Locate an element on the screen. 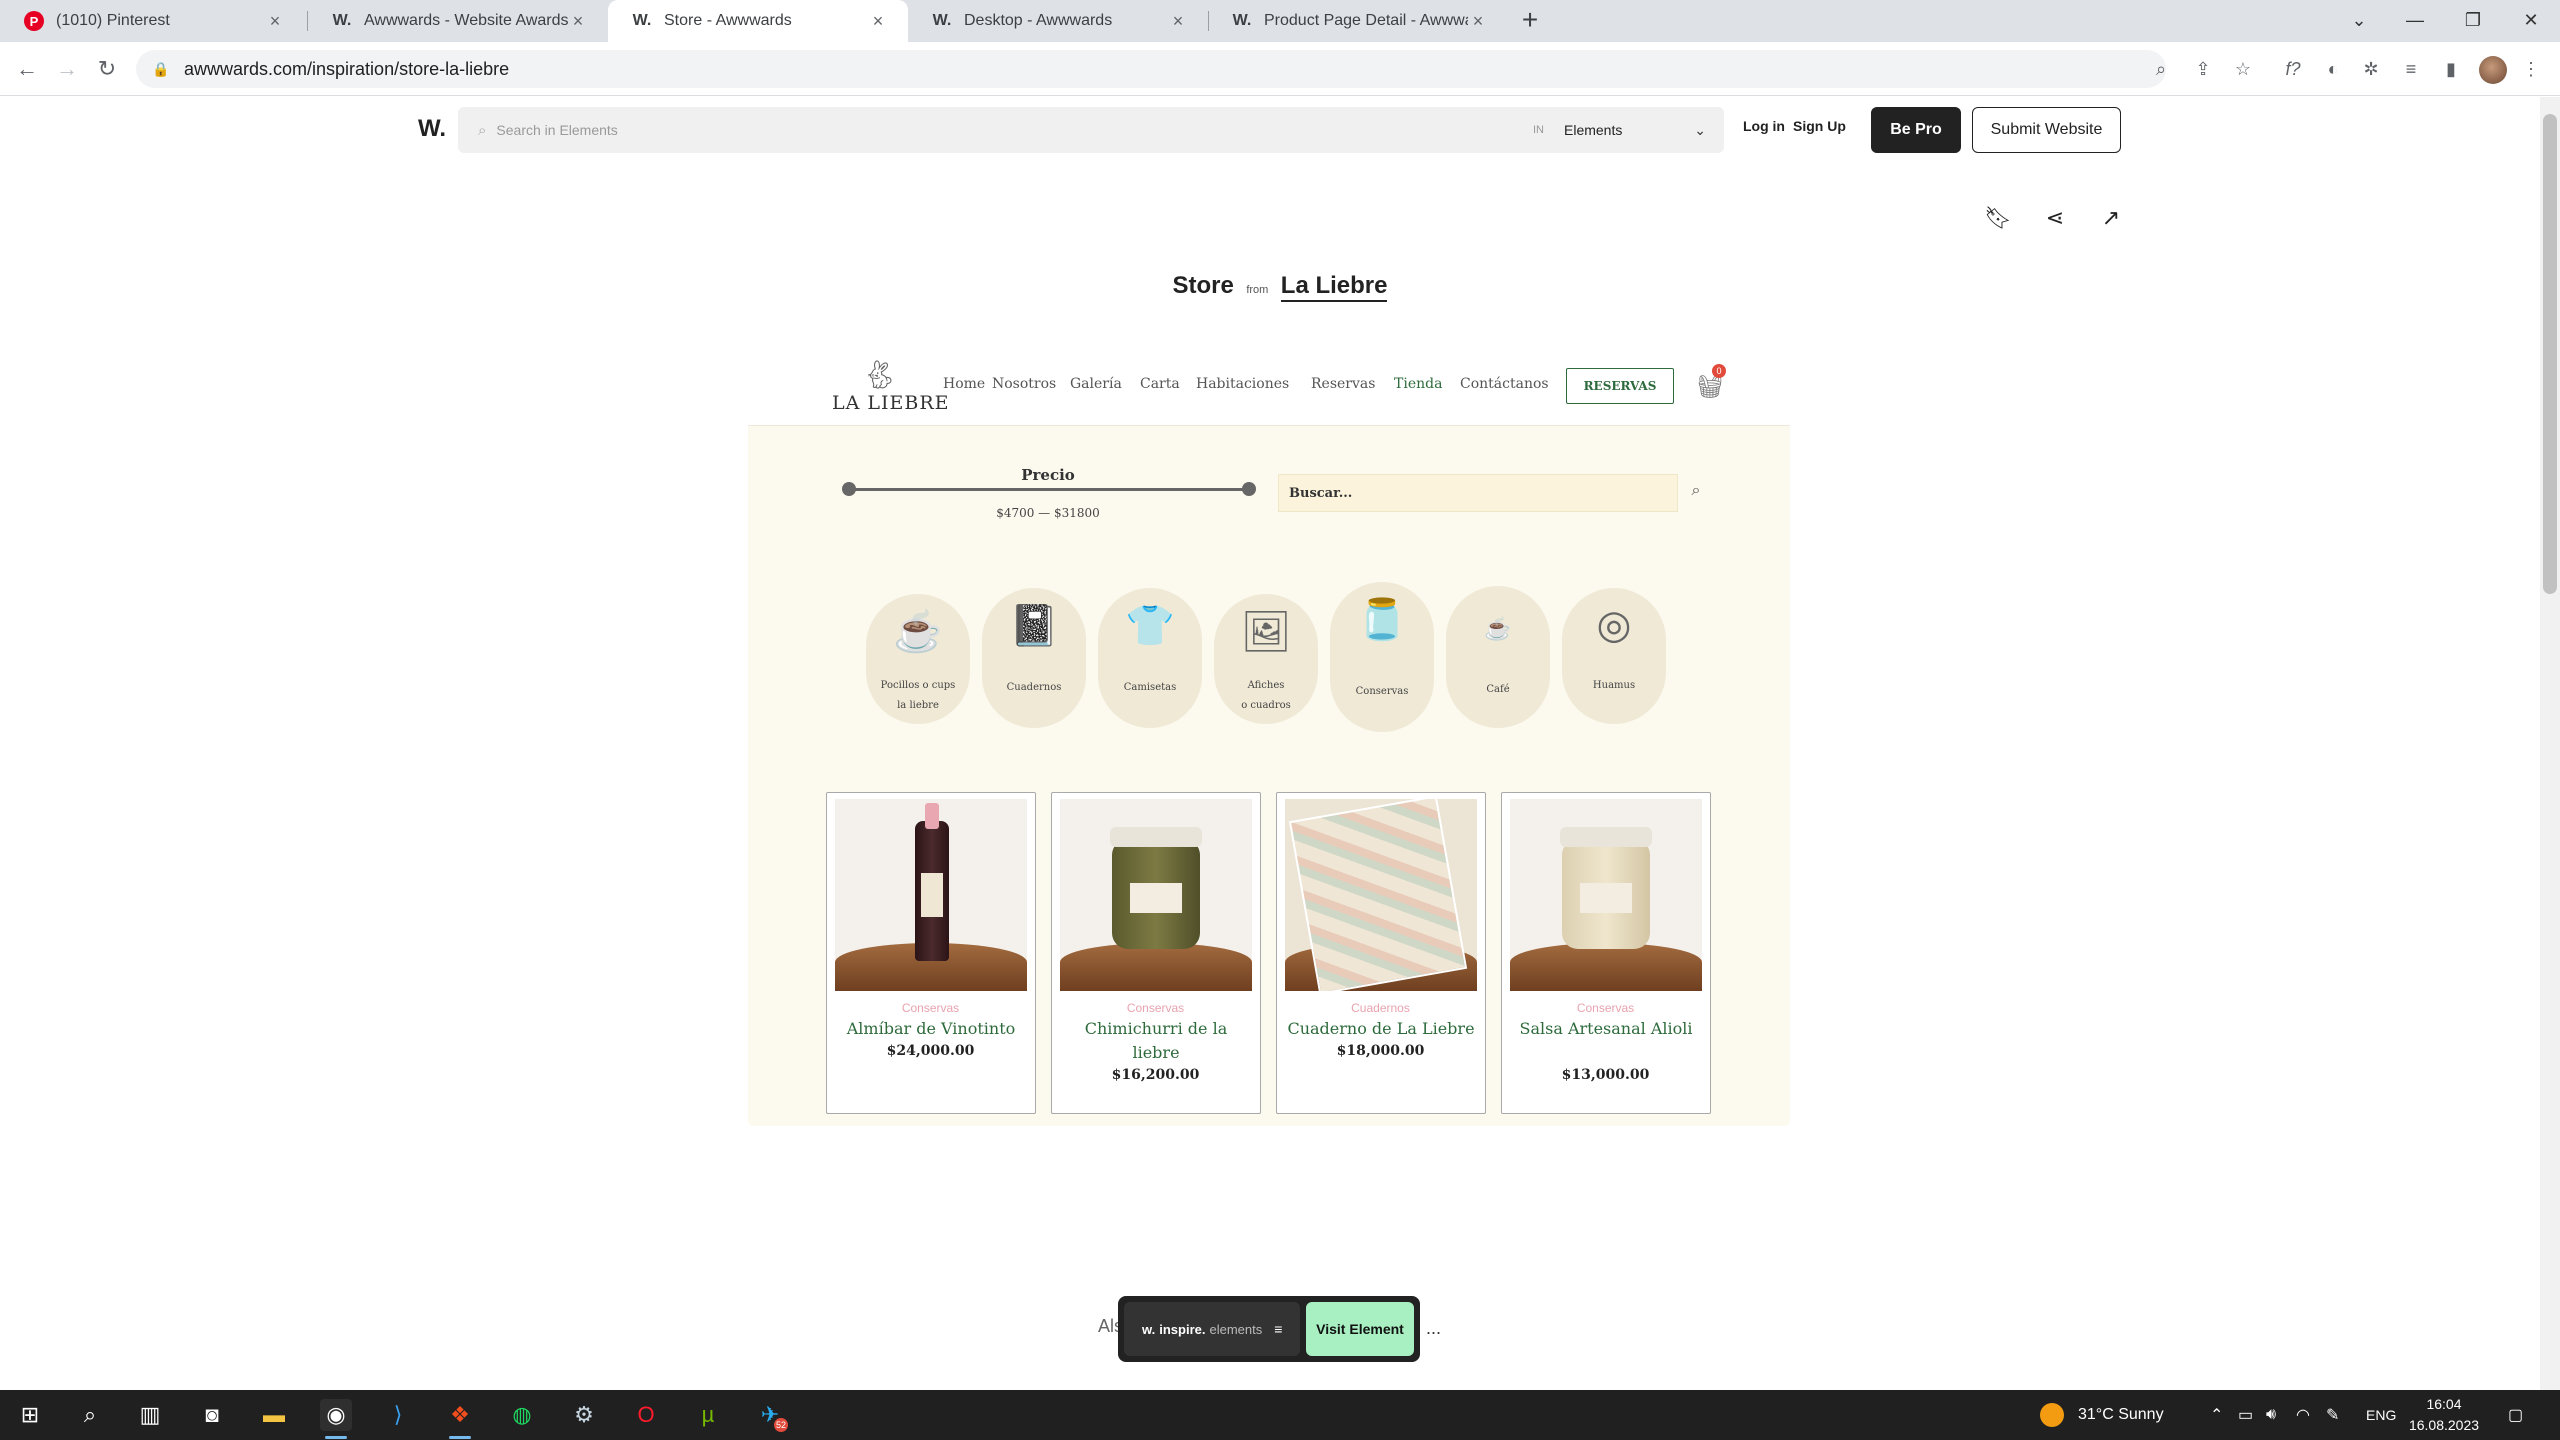 Image resolution: width=2560 pixels, height=1440 pixels. signup-link: Sign Up is located at coordinates (1819, 126).